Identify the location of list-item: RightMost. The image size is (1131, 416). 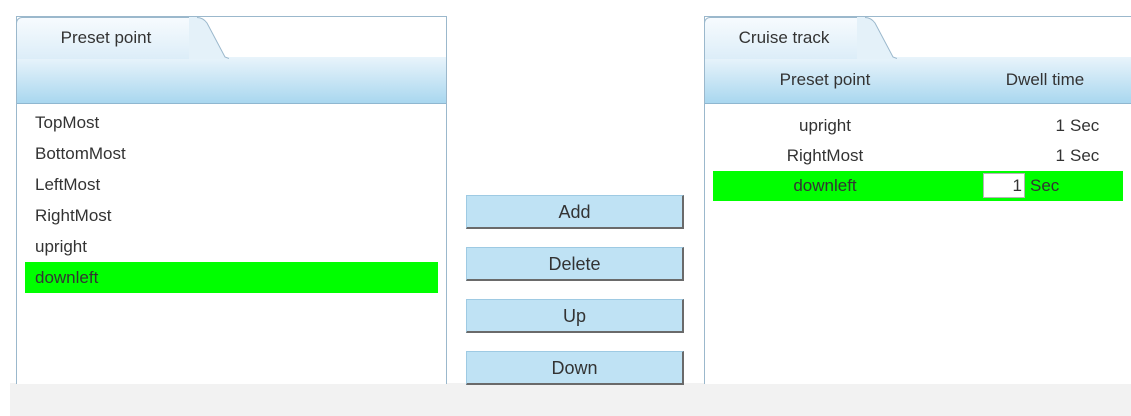
(231, 215).